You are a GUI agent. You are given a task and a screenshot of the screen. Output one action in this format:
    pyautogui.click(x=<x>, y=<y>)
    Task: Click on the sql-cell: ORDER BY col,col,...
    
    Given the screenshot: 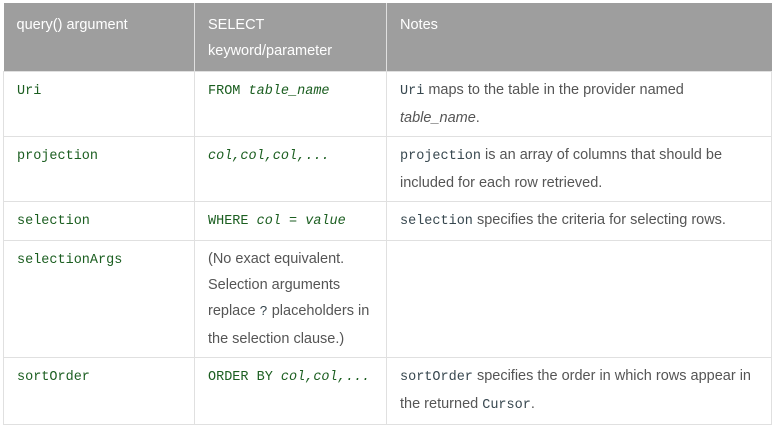 What is the action you would take?
    pyautogui.click(x=290, y=391)
    